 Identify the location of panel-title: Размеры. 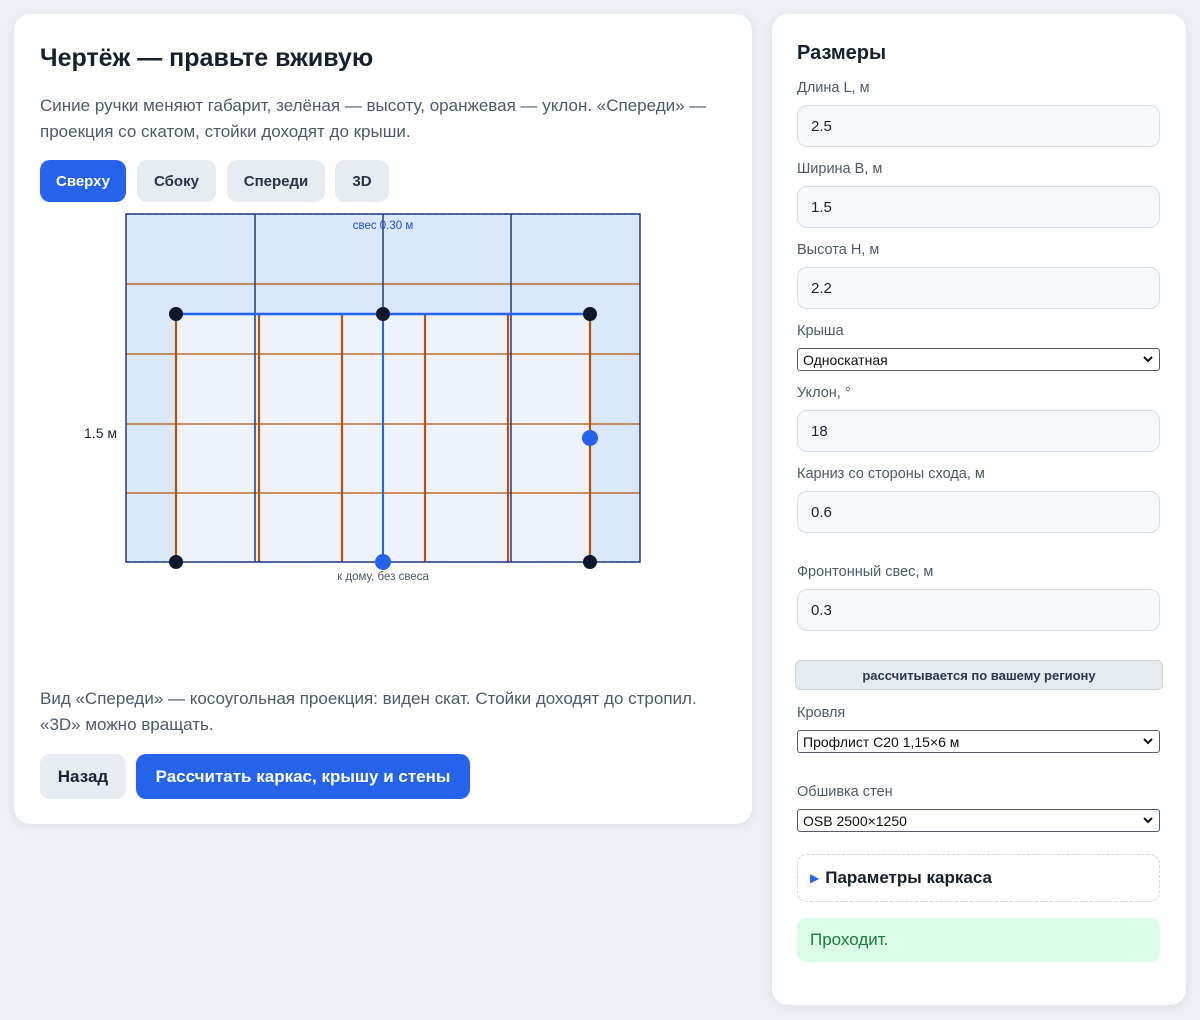
(842, 53).